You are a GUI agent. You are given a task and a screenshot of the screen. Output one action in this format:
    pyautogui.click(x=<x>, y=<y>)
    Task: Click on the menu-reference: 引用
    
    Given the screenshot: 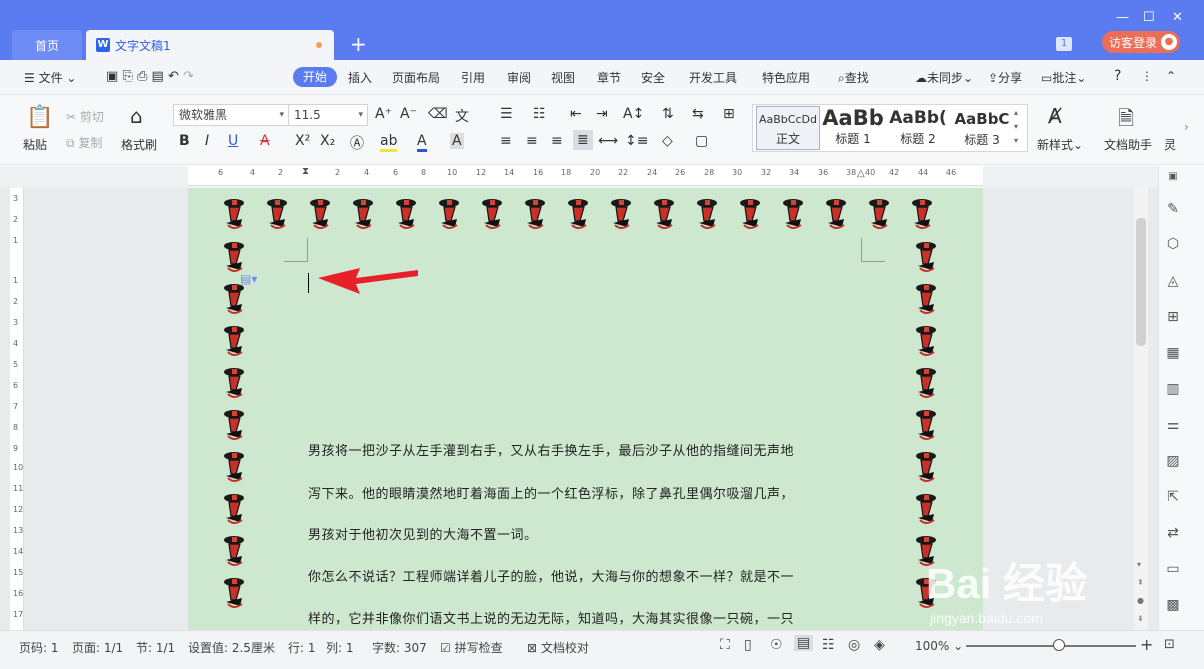 What is the action you would take?
    pyautogui.click(x=473, y=77)
    